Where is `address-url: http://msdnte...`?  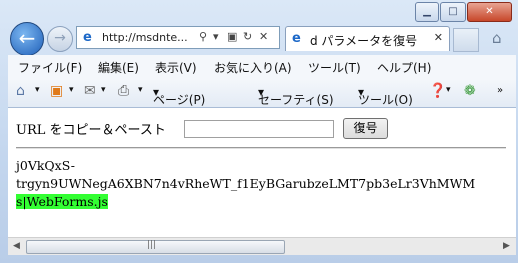
address-url: http://msdnte... is located at coordinates (145, 37).